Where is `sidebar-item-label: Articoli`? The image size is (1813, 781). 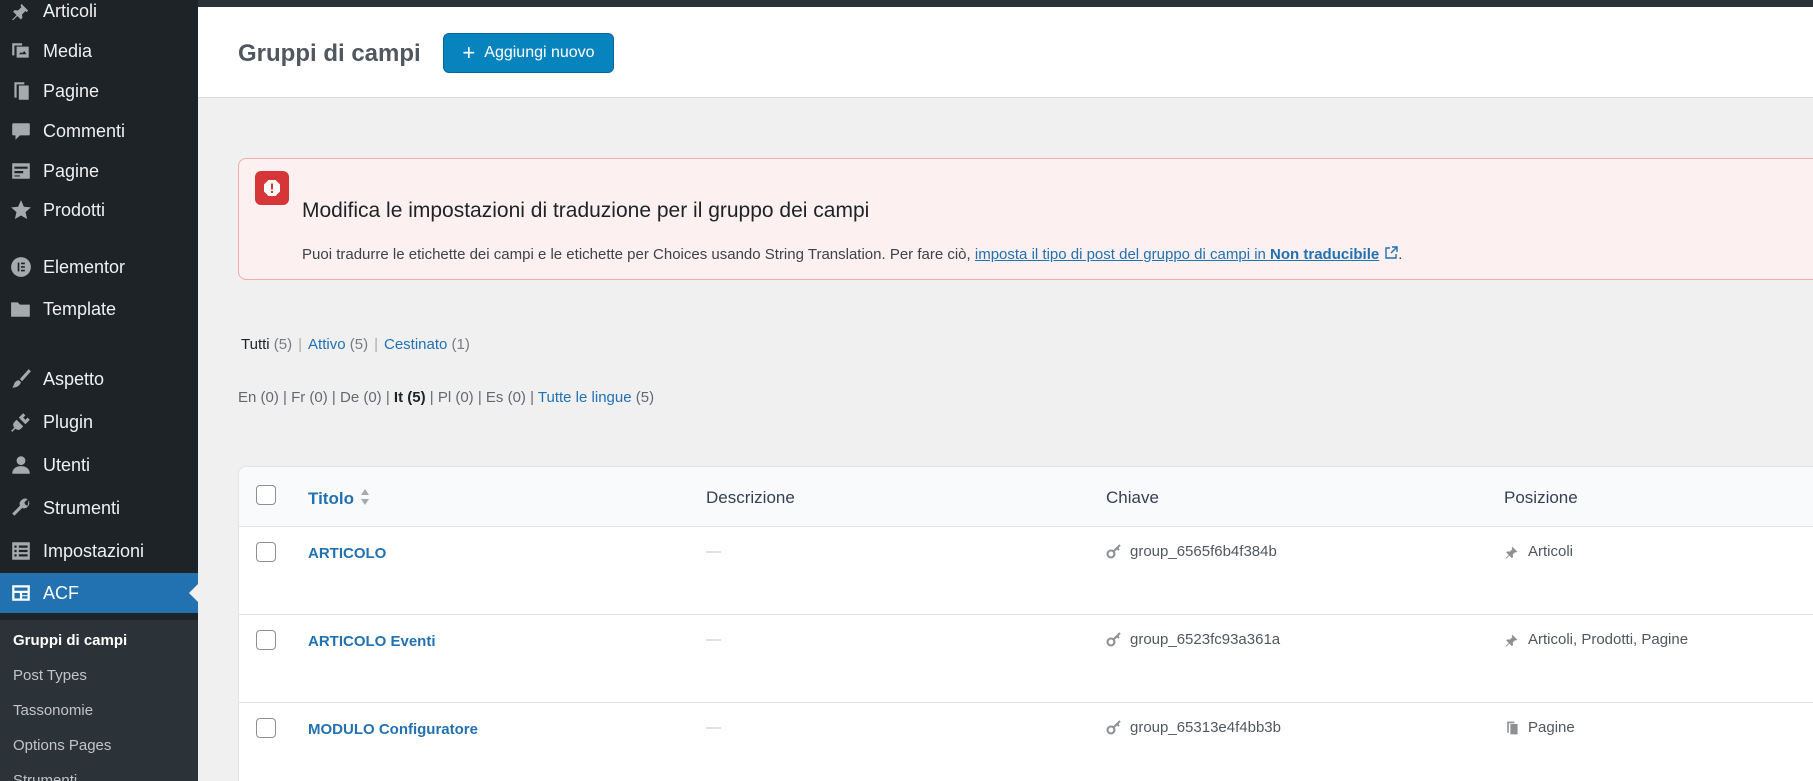 sidebar-item-label: Articoli is located at coordinates (70, 10).